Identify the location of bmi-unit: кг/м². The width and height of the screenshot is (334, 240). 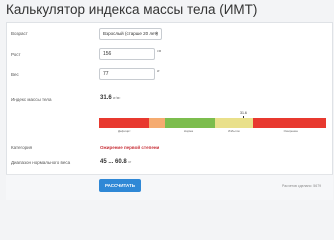
(117, 98).